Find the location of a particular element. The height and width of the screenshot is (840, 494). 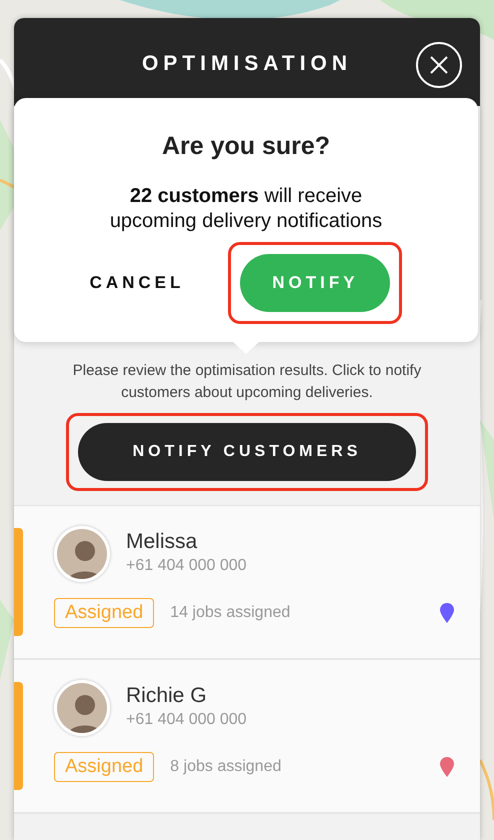

confirm-message: 22 customers will receive upcoming delivery notifications is located at coordinates (246, 209).